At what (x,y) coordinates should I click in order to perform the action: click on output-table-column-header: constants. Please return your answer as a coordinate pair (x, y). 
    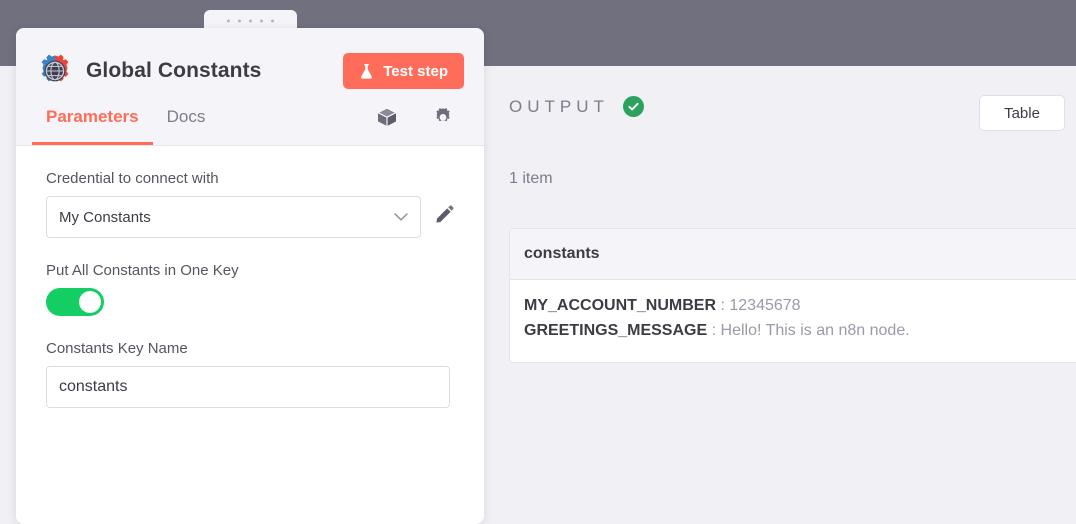
    Looking at the image, I should click on (793, 254).